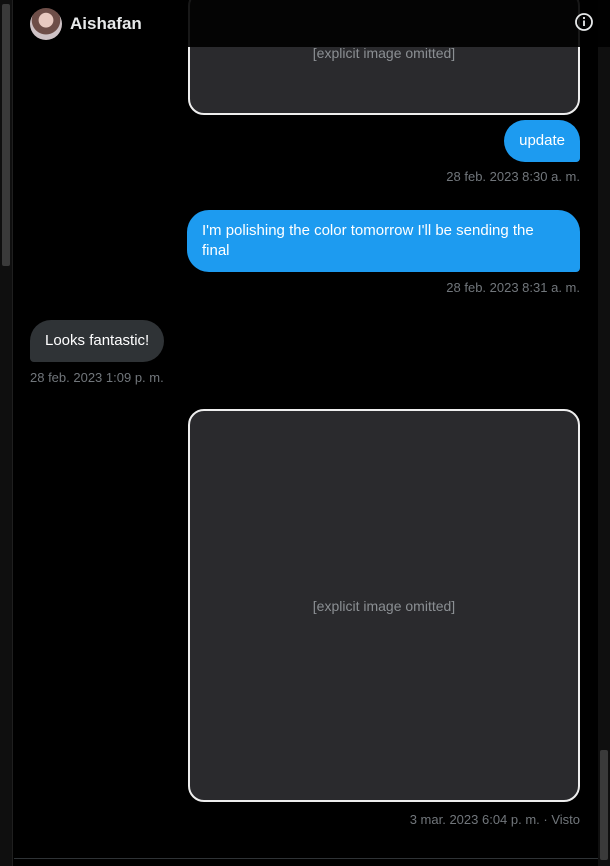 The width and height of the screenshot is (610, 866). I want to click on left-scrollbar, so click(6, 433).